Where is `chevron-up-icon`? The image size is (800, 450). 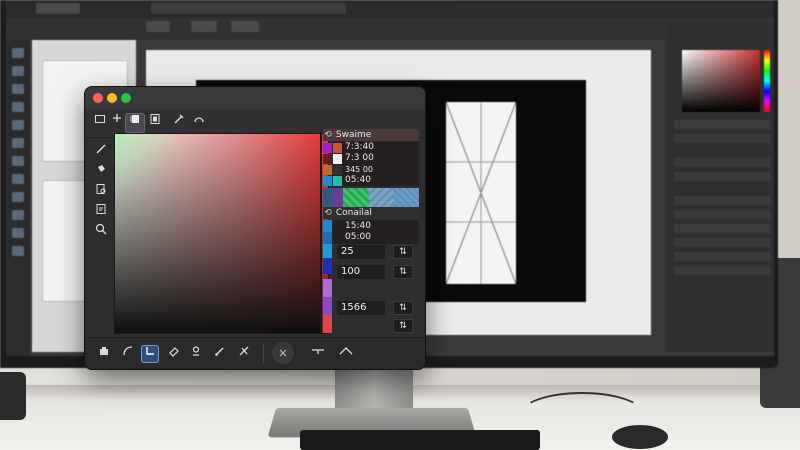
chevron-up-icon is located at coordinates (346, 354).